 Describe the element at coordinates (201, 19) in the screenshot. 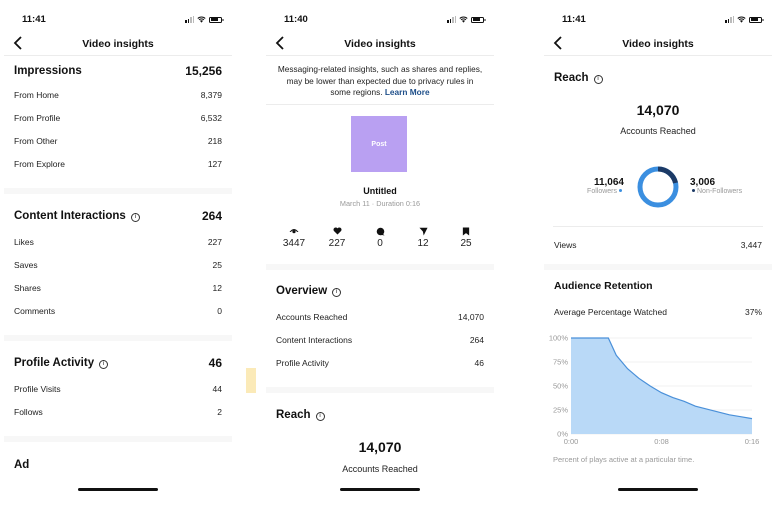

I see `wifi-icon` at that location.